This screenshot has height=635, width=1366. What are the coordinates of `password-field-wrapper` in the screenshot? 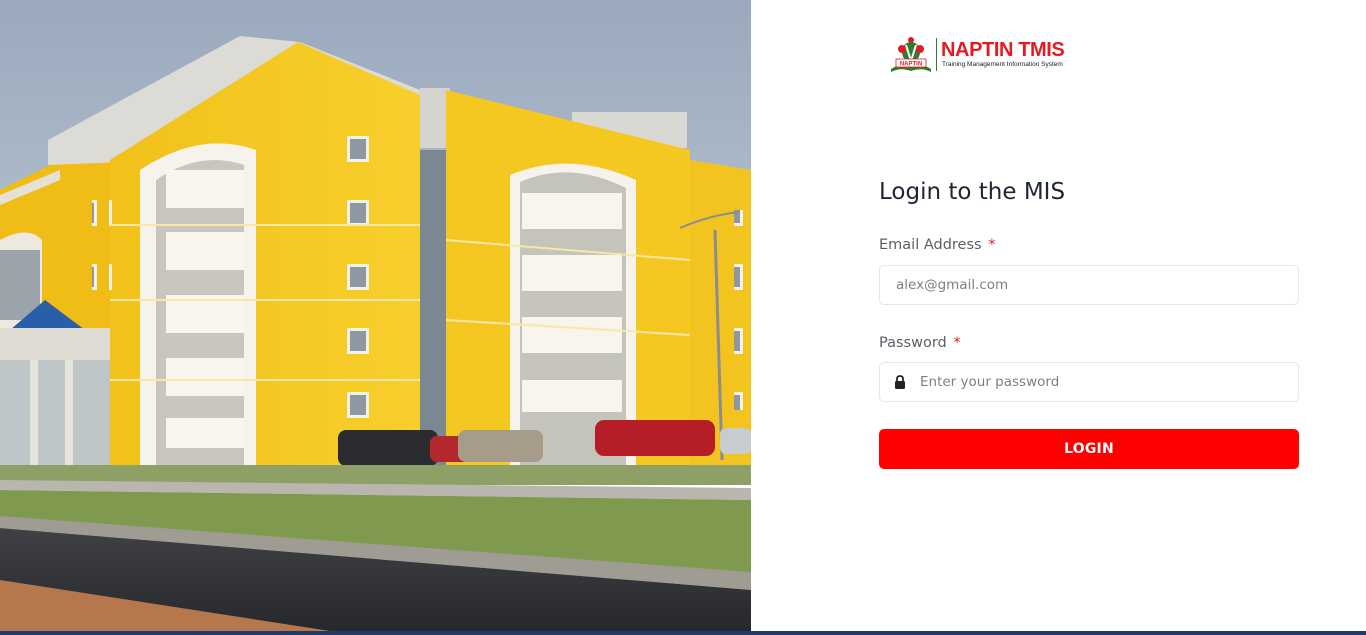 It's located at (1089, 382).